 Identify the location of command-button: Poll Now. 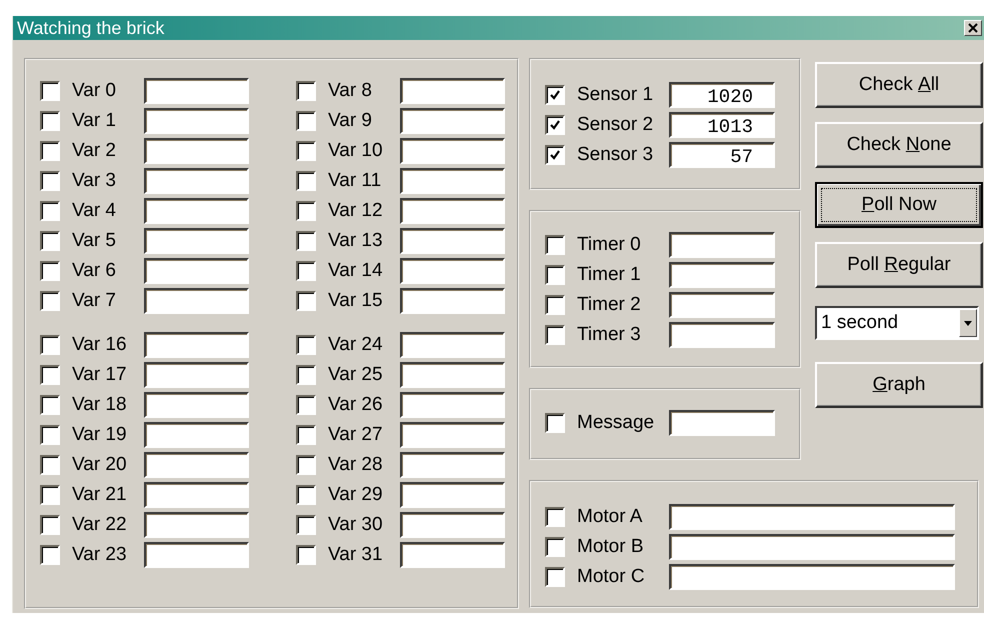
(899, 205).